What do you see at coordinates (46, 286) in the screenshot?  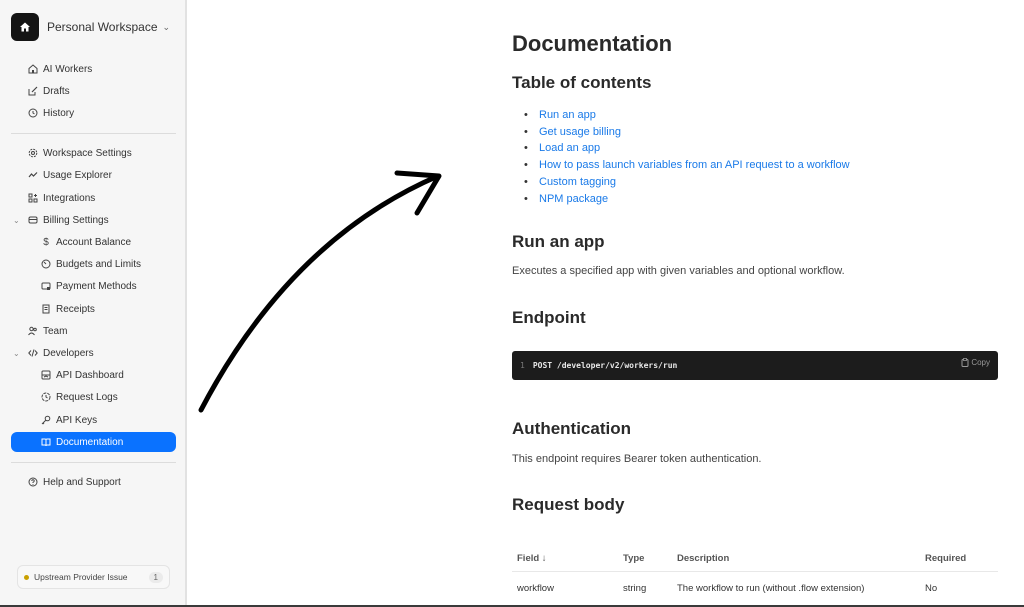 I see `payment-icon` at bounding box center [46, 286].